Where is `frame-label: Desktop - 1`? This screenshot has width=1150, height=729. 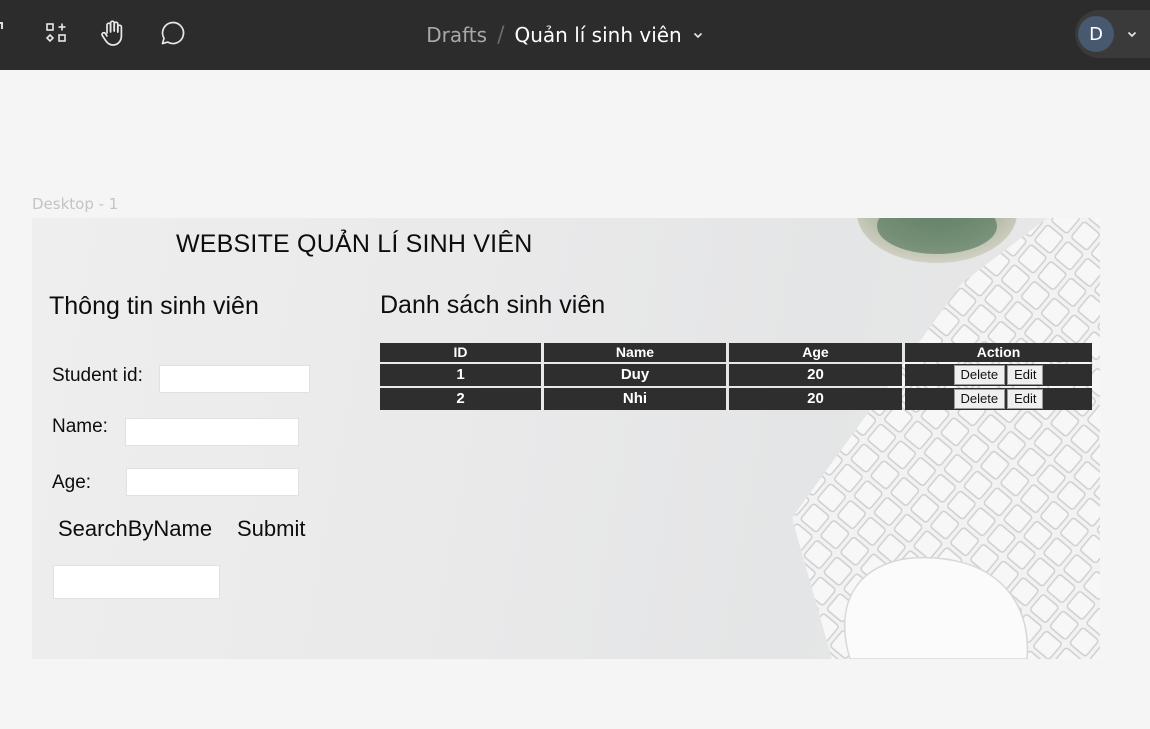
frame-label: Desktop - 1 is located at coordinates (75, 204).